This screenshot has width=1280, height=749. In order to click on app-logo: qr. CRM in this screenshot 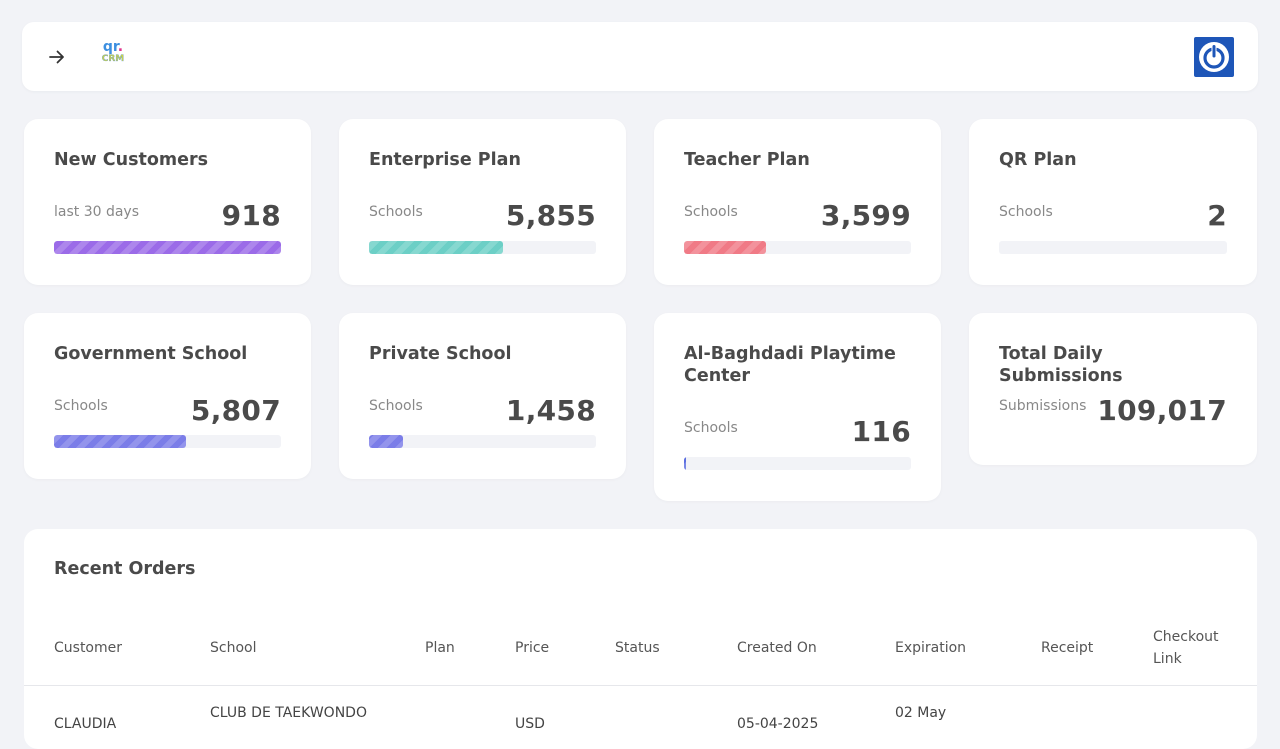, I will do `click(113, 56)`.